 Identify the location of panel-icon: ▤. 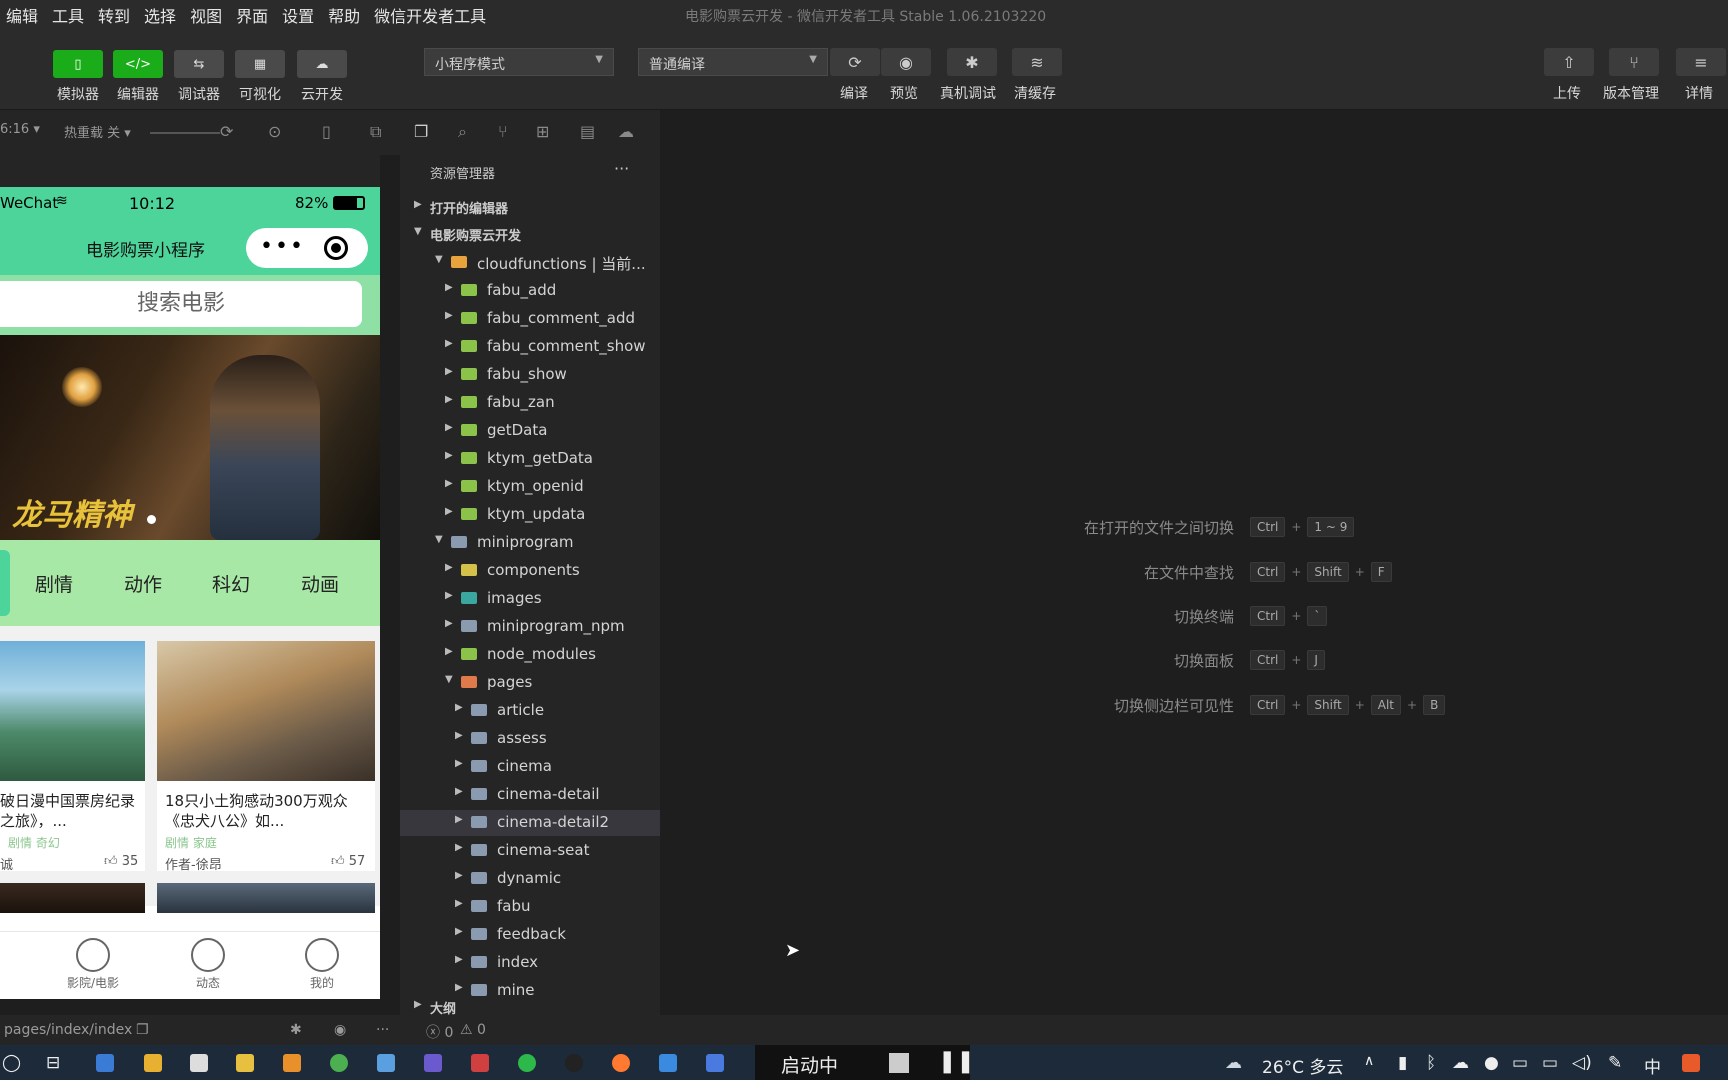
(587, 131).